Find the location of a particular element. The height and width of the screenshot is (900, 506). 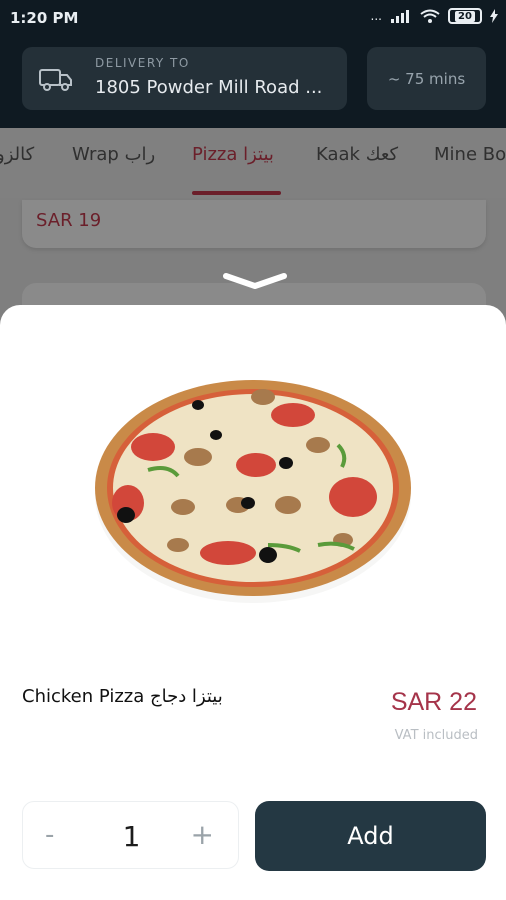

add-to-cart-button: Add is located at coordinates (370, 836).